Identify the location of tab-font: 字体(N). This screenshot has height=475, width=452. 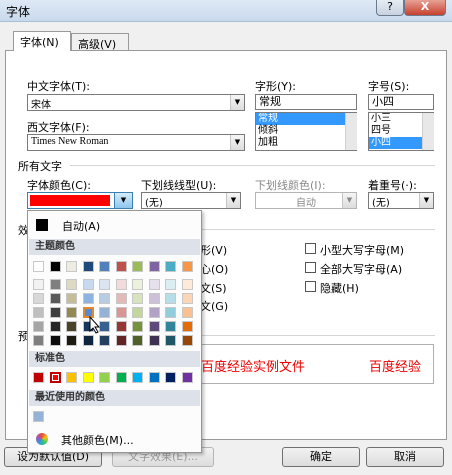
(42, 41).